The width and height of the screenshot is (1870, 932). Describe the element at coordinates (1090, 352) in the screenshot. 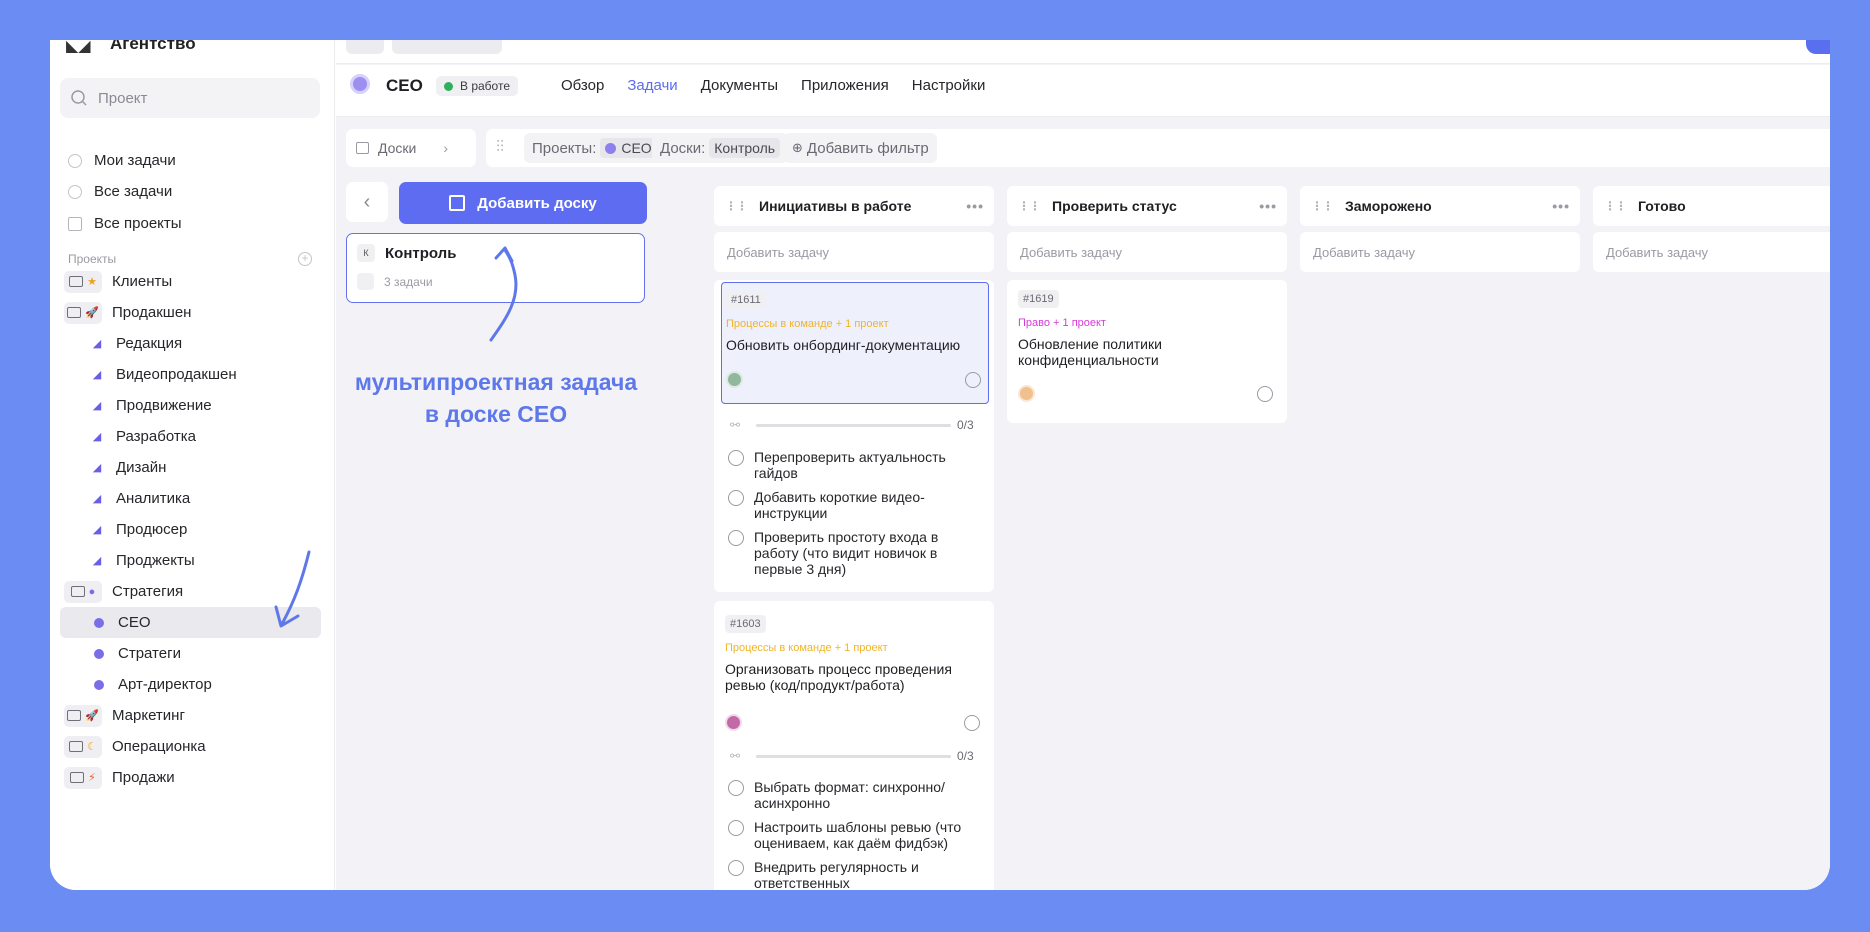

I see `task-title: Обновление политики конфиденциальности` at that location.